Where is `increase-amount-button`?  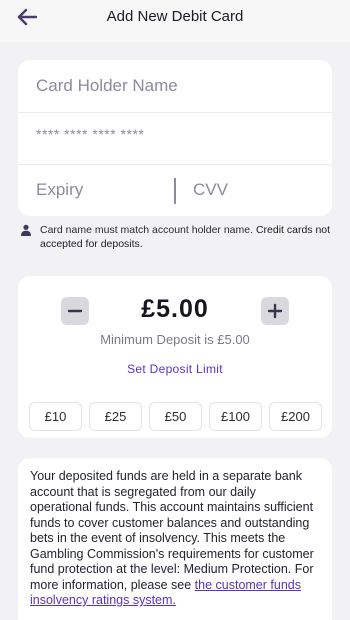
increase-amount-button is located at coordinates (275, 311).